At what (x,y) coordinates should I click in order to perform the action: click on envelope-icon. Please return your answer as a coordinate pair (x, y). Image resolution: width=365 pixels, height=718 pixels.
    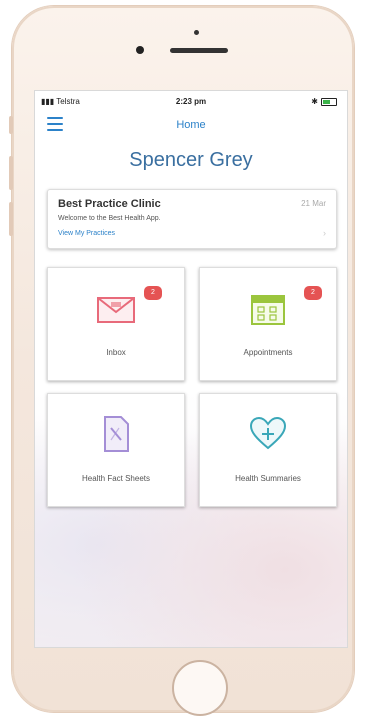
    Looking at the image, I should click on (116, 310).